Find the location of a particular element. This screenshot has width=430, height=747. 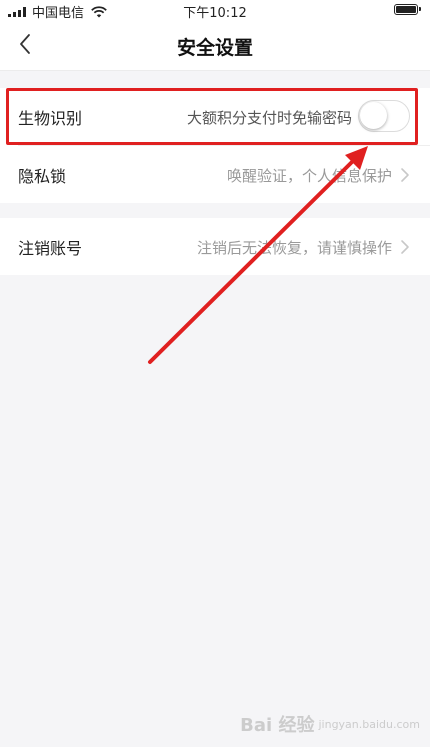

toggle-knob is located at coordinates (373, 115).